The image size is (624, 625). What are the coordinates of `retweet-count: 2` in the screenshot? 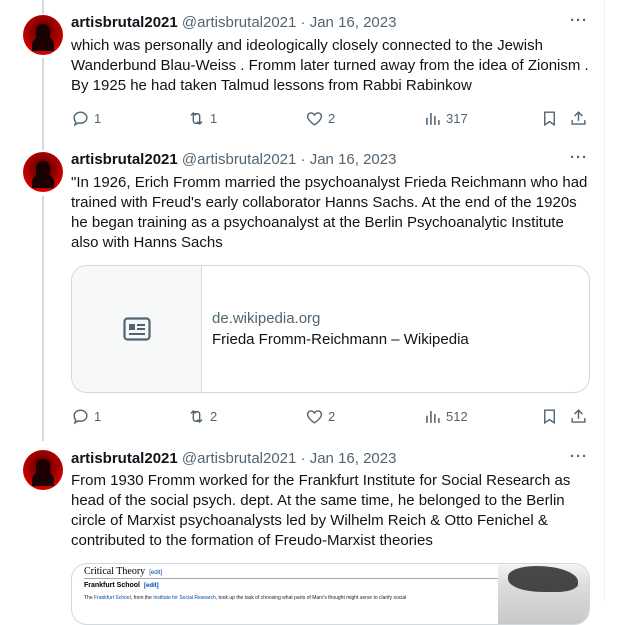 It's located at (214, 416).